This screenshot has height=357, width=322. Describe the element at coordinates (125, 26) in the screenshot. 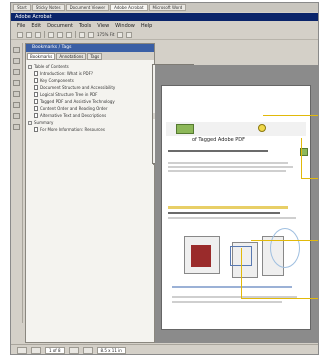

I see `menu-window: Window` at that location.